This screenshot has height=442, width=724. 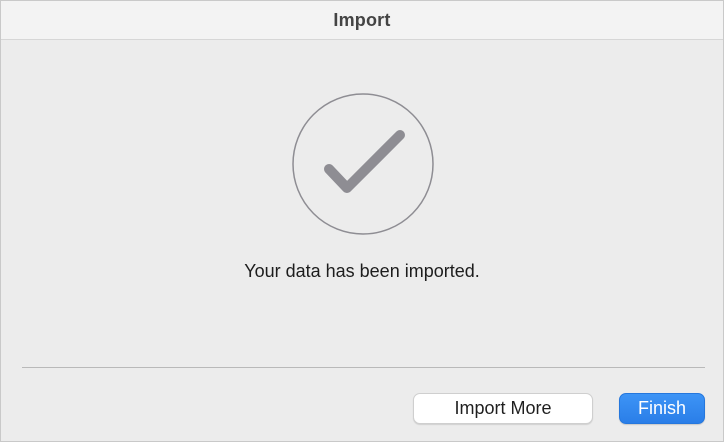 What do you see at coordinates (363, 367) in the screenshot?
I see `footer-divider` at bounding box center [363, 367].